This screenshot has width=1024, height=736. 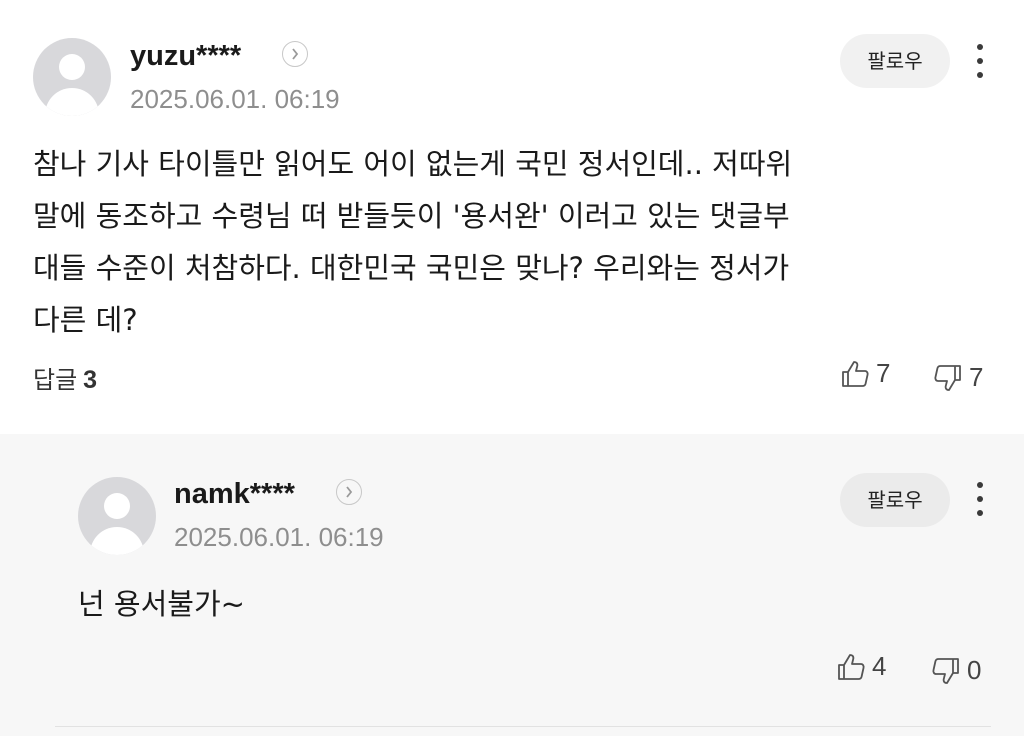 What do you see at coordinates (413, 164) in the screenshot?
I see `comment-body-line: 참나 기사 타이틀만 읽어도 어이 없는게 국민 정서인데.. 저따위` at bounding box center [413, 164].